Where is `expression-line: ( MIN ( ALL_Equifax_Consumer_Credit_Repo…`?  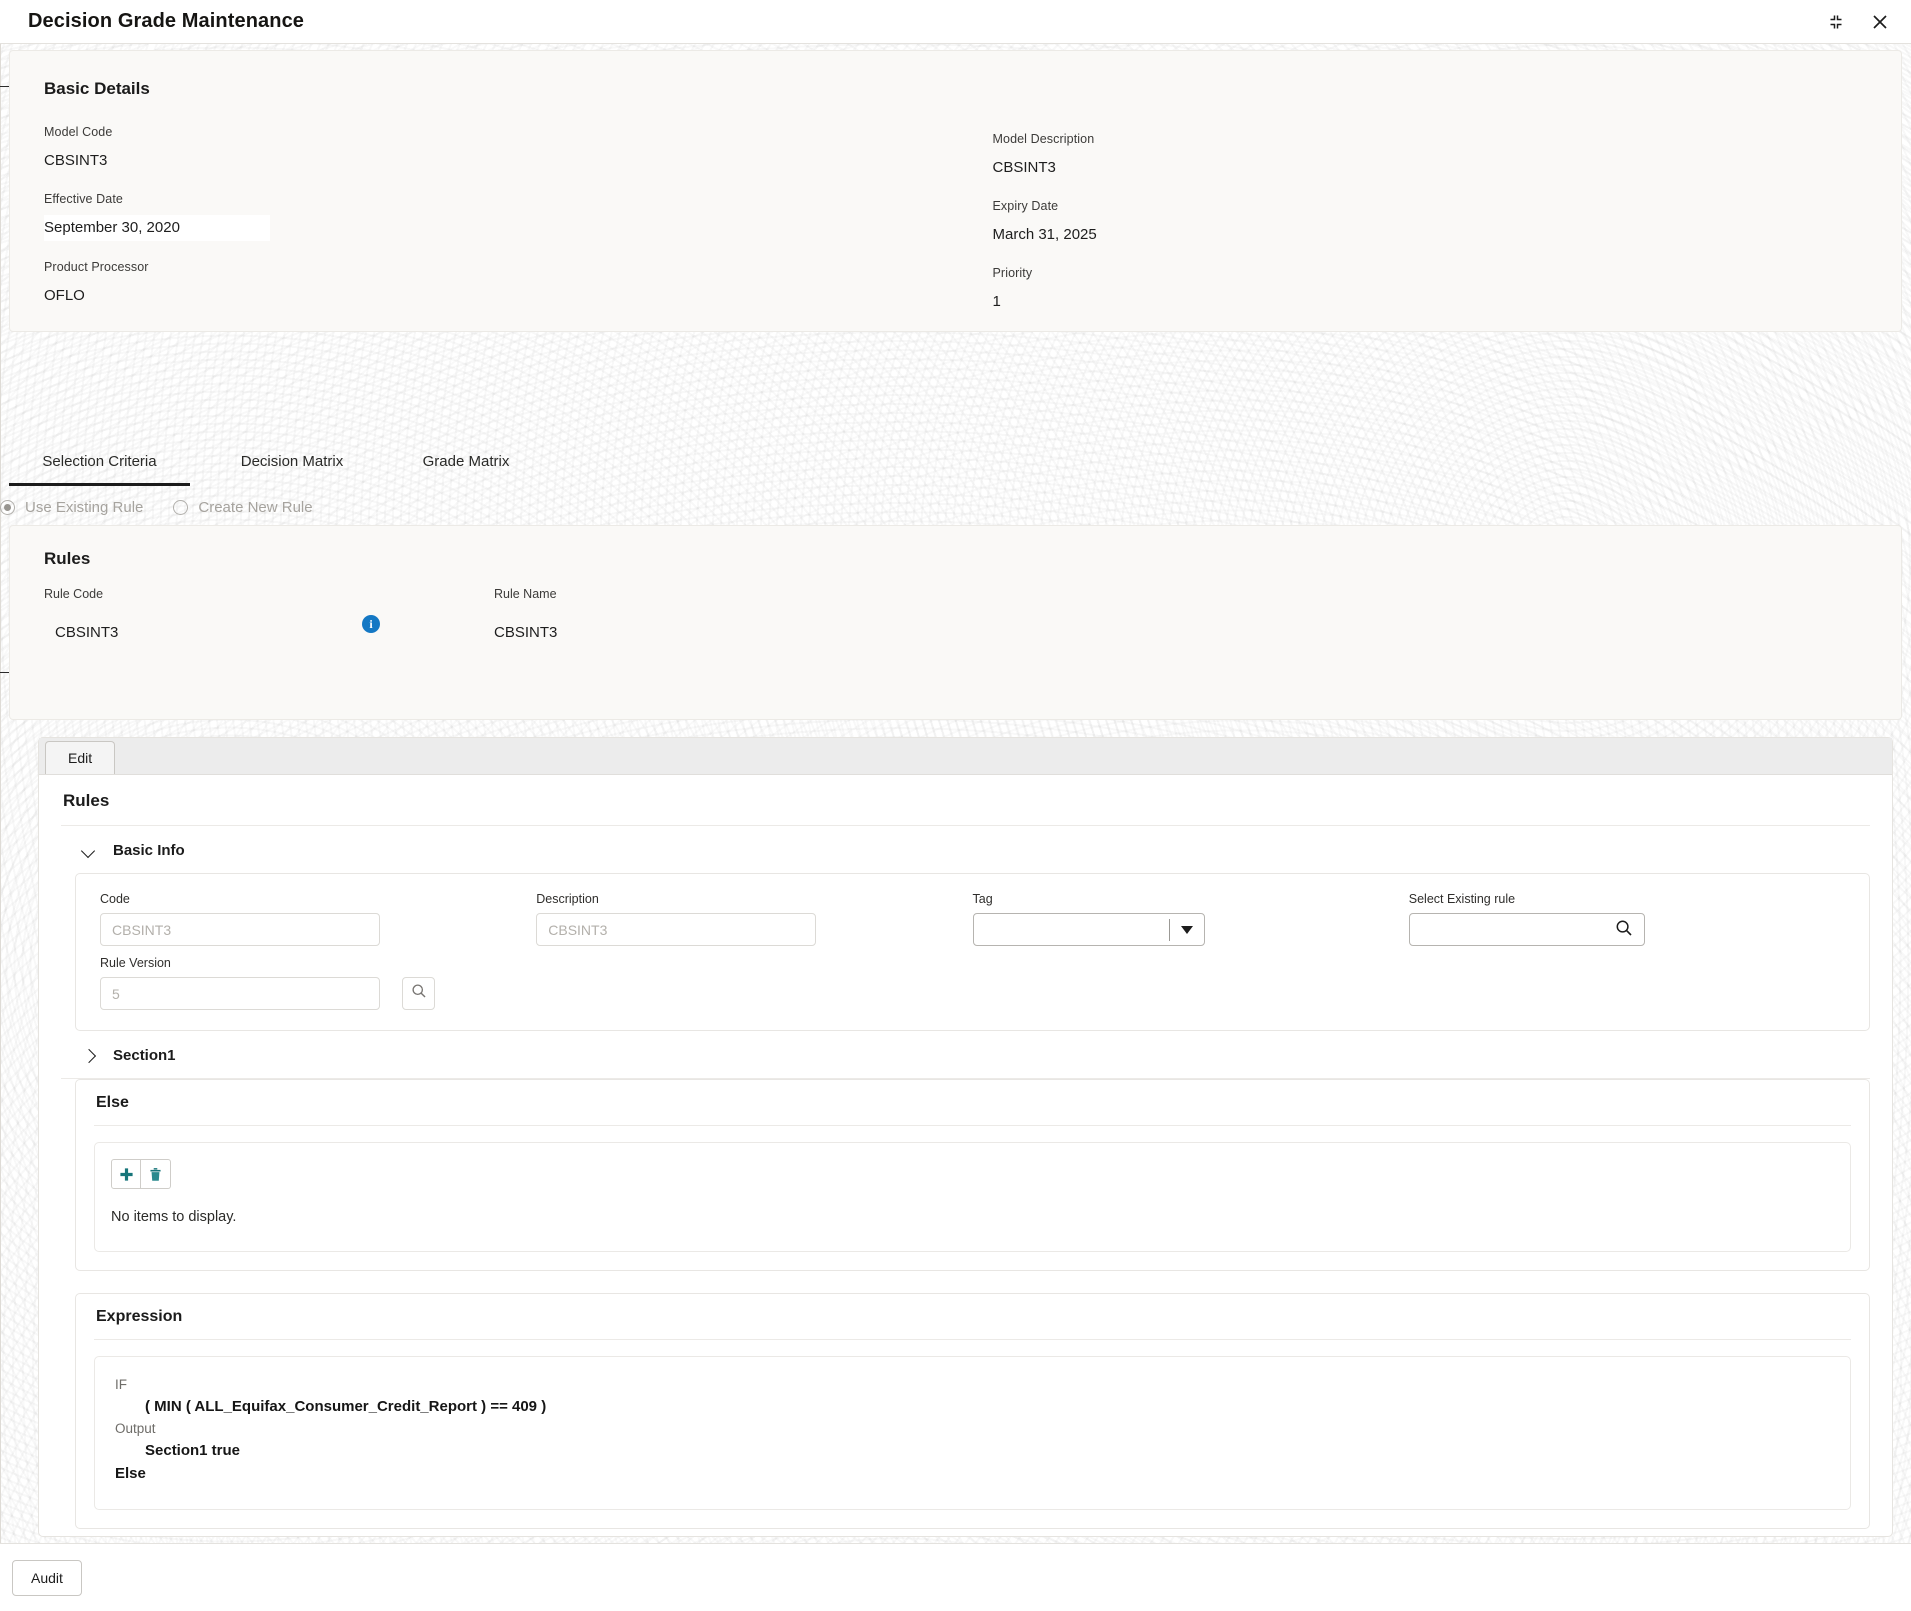
expression-line: ( MIN ( ALL_Equifax_Consumer_Credit_Repo… is located at coordinates (346, 1407).